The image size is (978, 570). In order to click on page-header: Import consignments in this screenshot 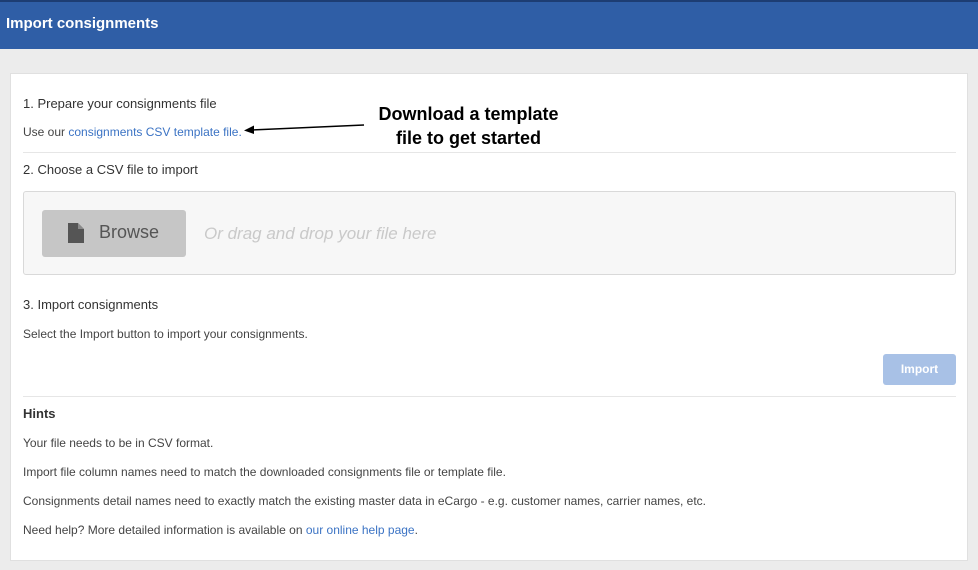, I will do `click(489, 24)`.